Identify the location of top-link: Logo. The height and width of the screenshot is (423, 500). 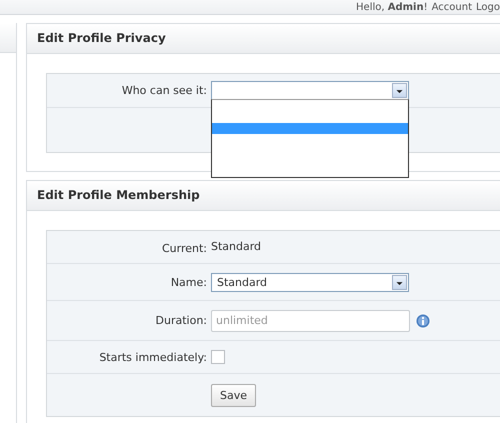
(488, 7).